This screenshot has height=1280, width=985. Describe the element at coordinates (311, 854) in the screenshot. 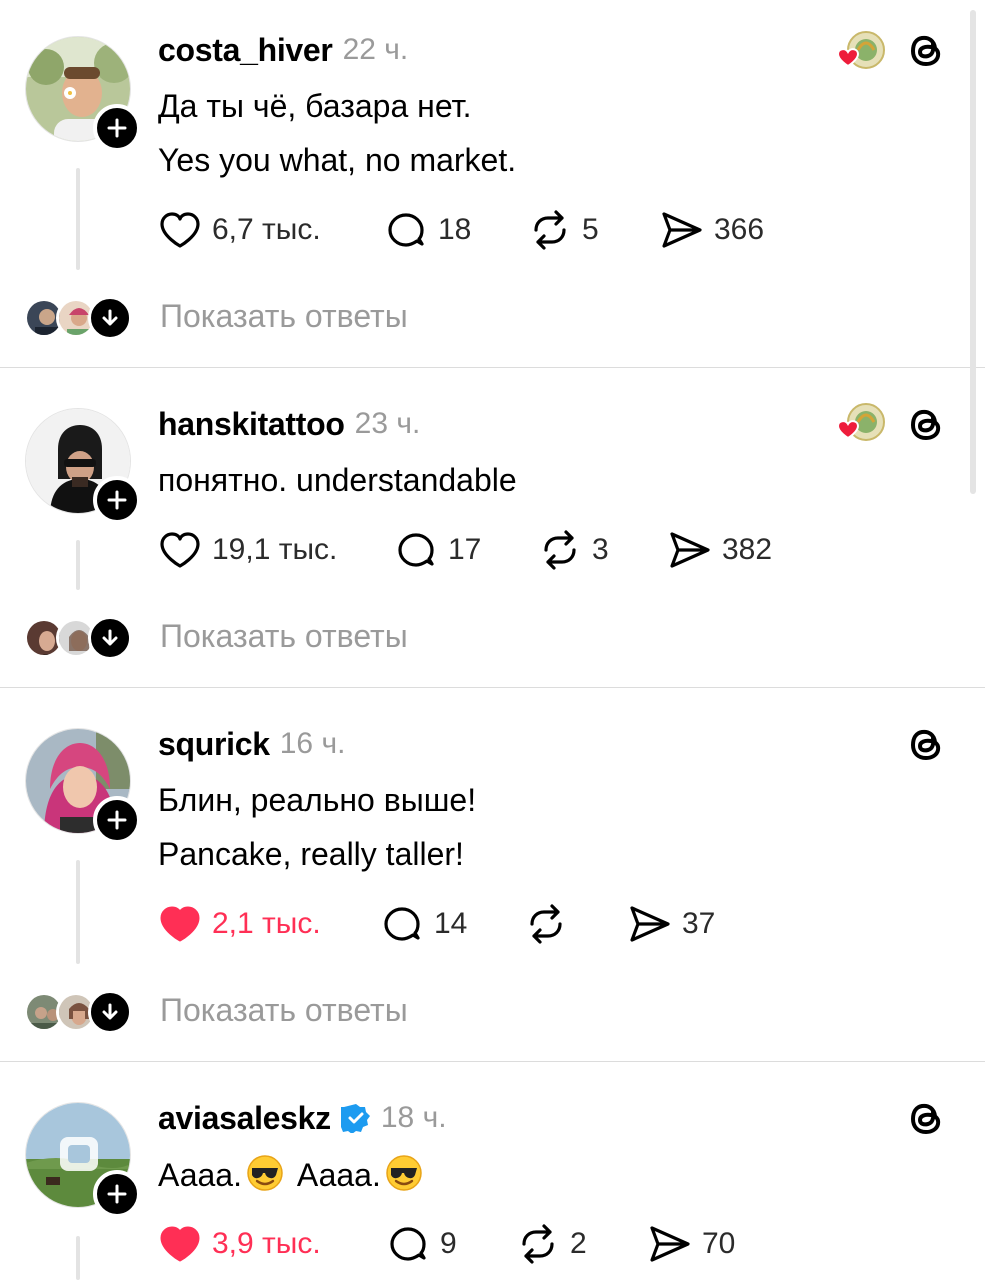

I see `post-text-line: Pancake, really taller!` at that location.